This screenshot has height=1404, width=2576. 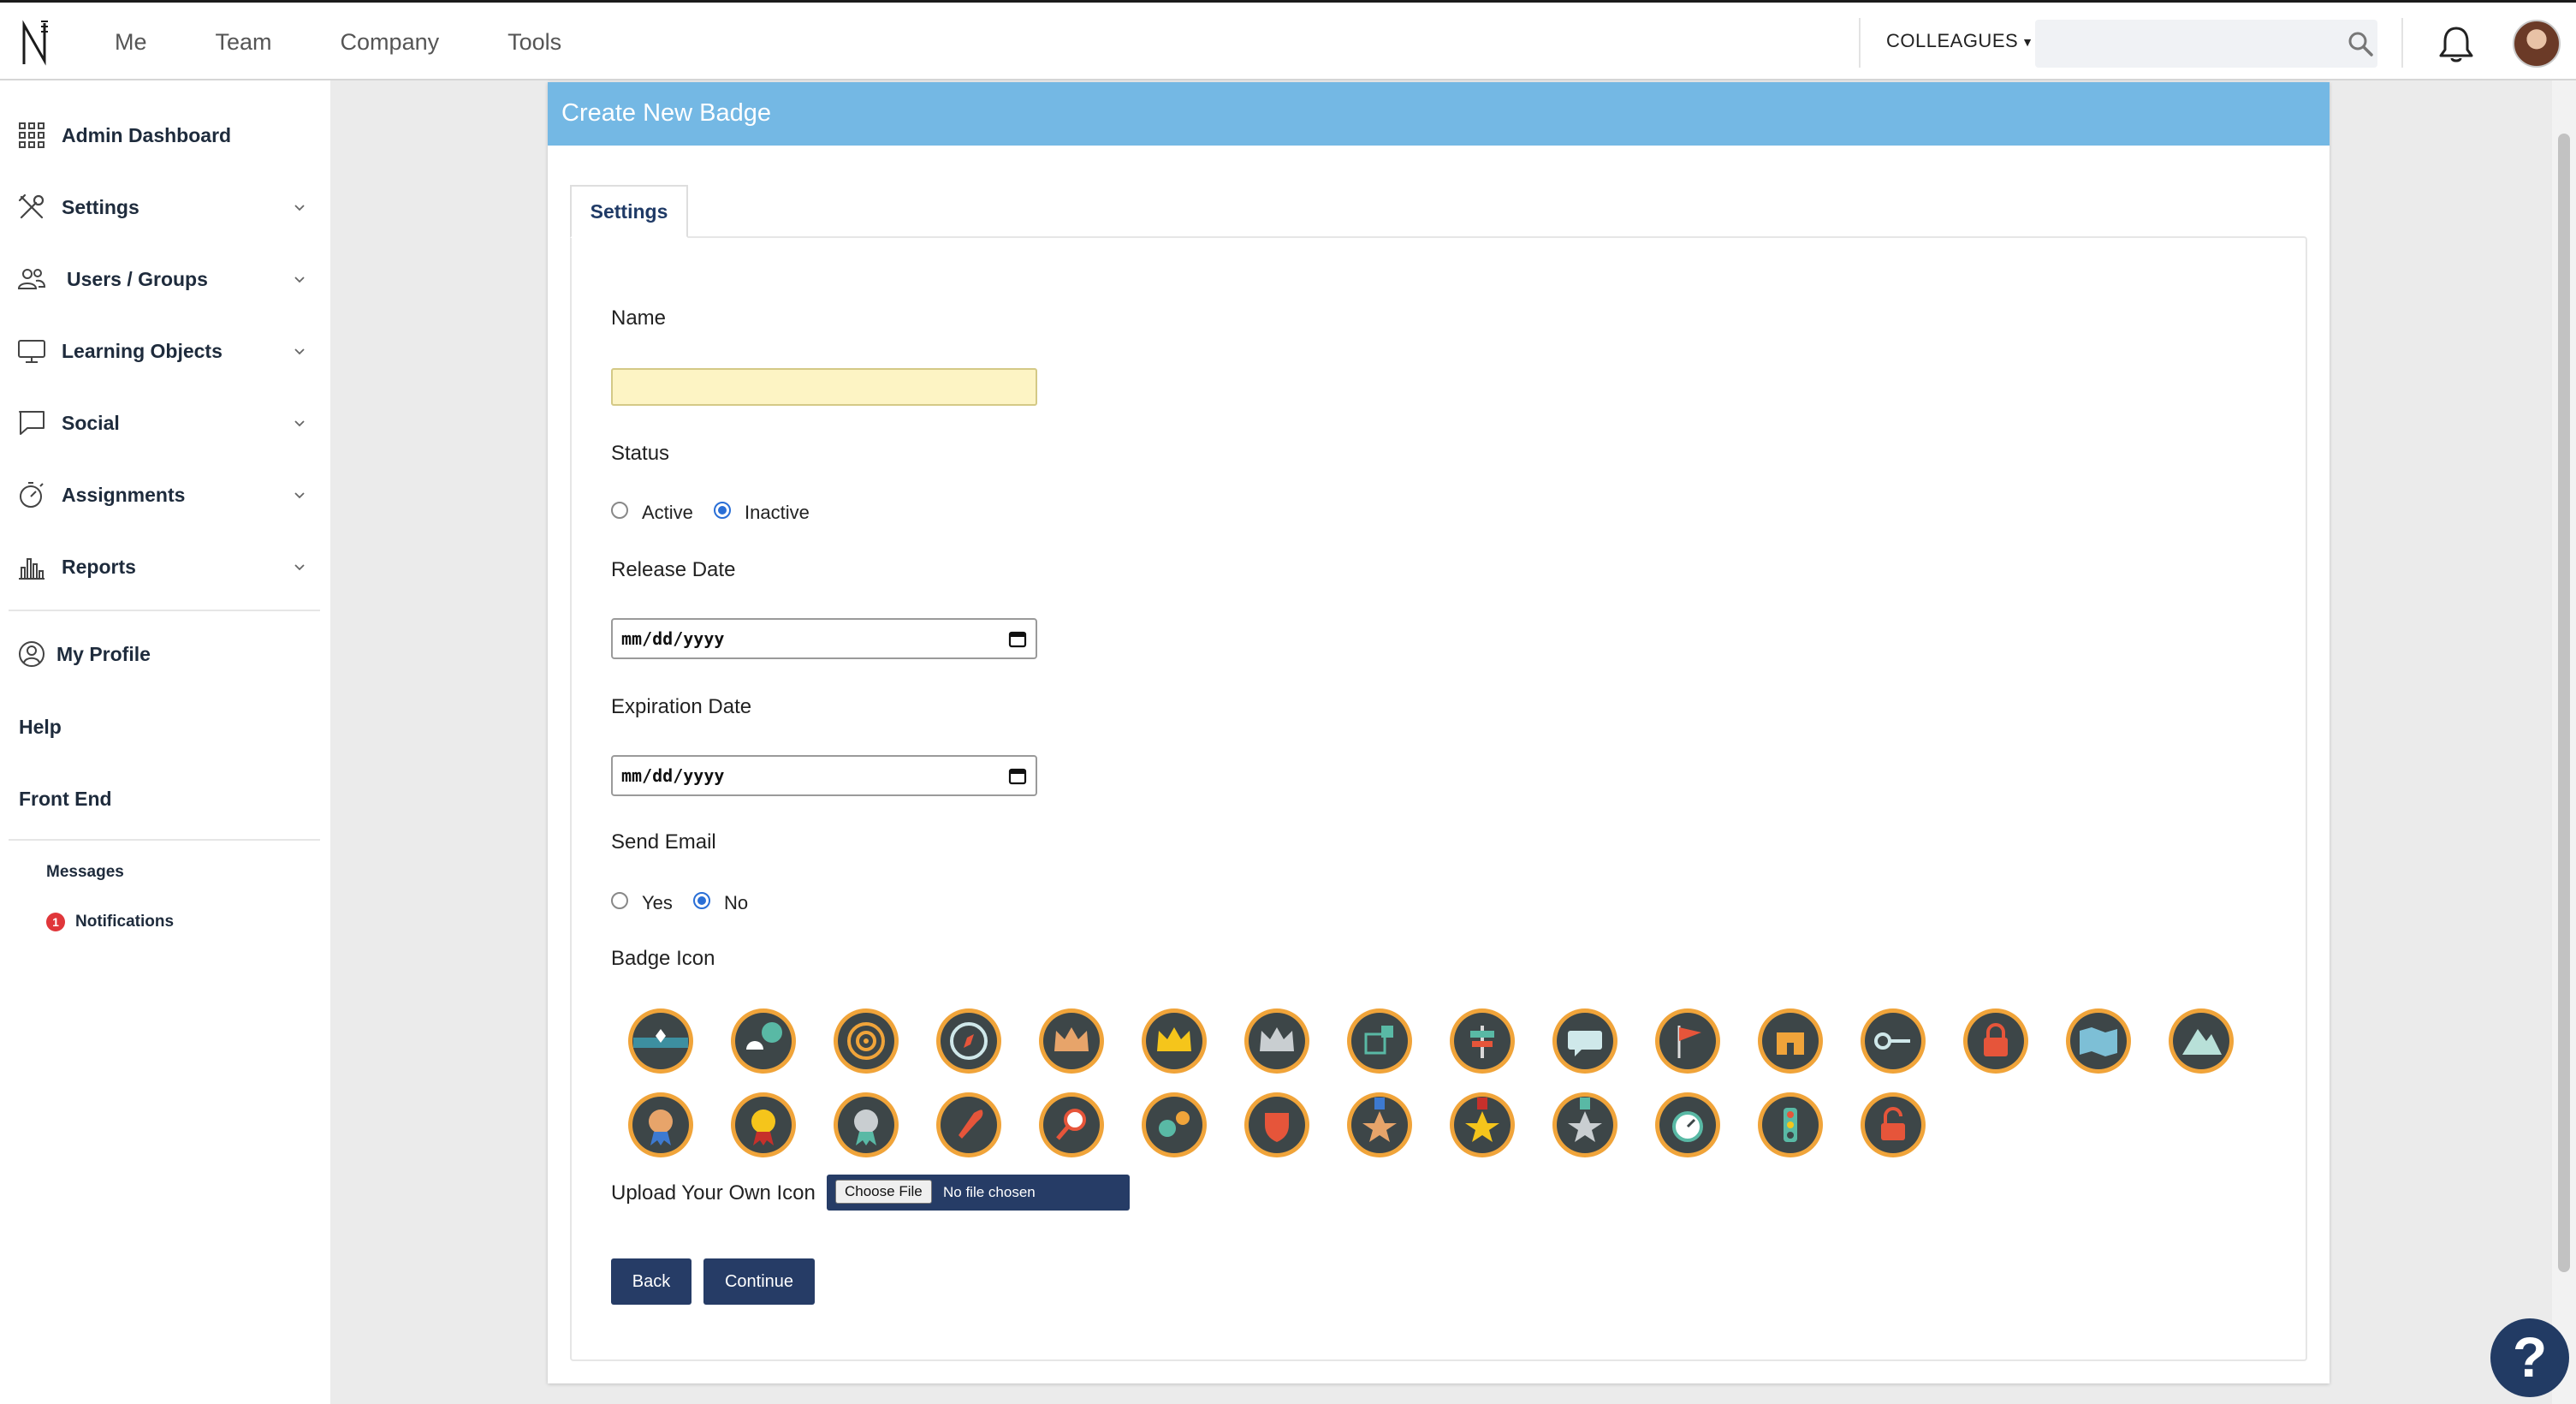 I want to click on sidebar-item-admin-dashboard: Admin Dashboard, so click(x=165, y=135).